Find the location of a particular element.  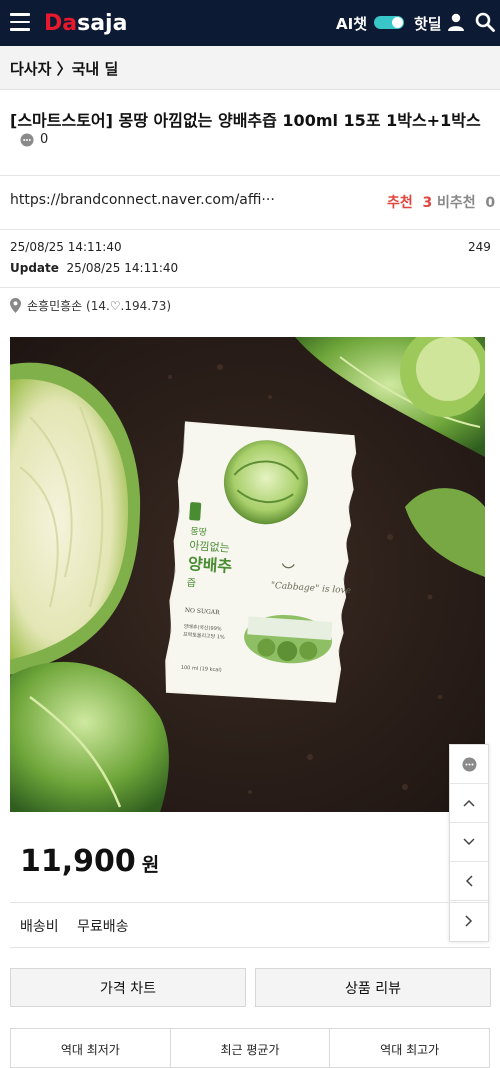

product-review-button: 상품 리뷰 is located at coordinates (373, 987).